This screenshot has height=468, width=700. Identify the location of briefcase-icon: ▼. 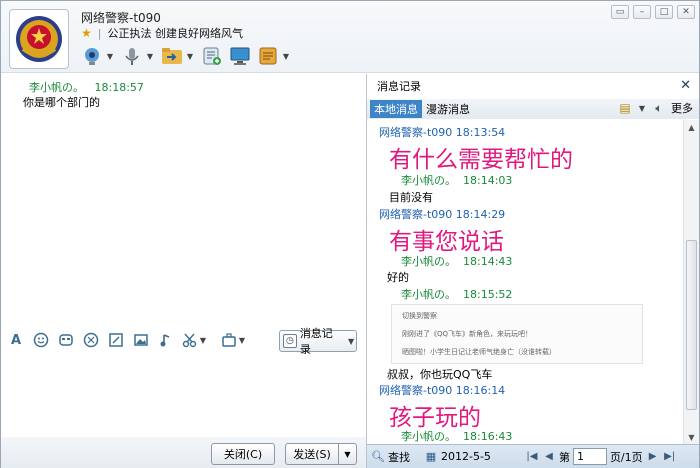
(234, 340).